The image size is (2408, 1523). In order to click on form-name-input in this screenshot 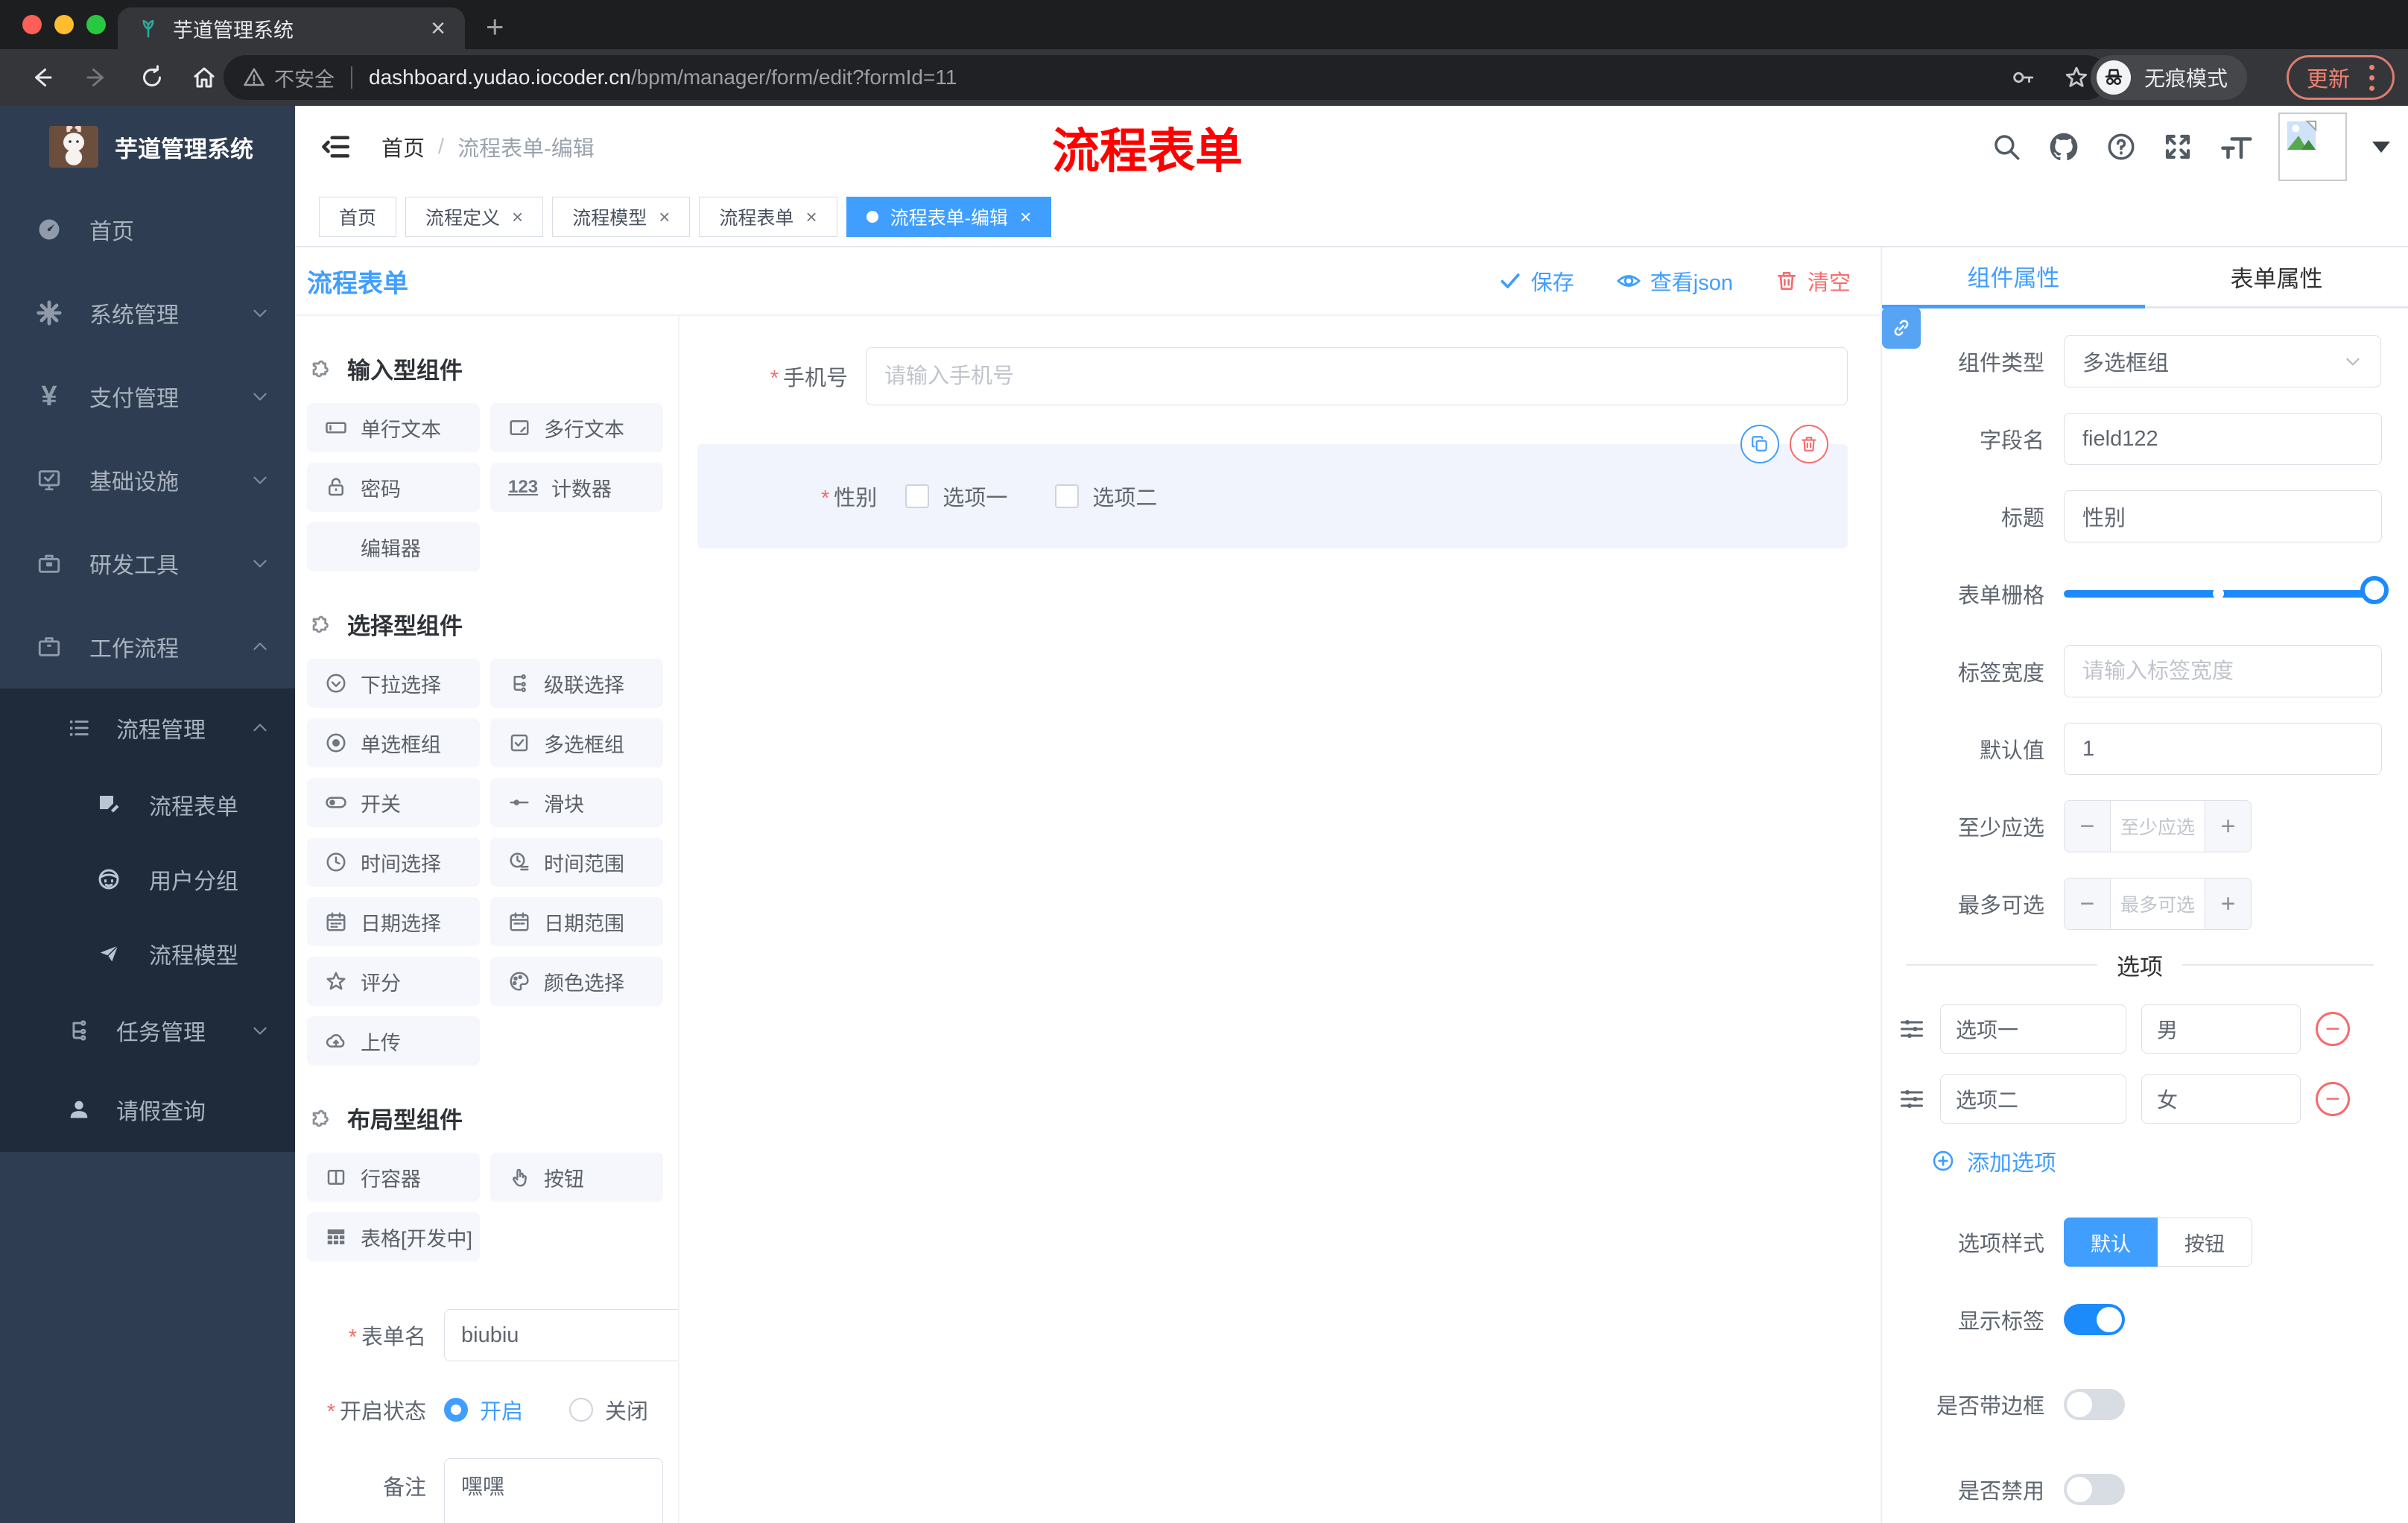, I will do `click(561, 1335)`.